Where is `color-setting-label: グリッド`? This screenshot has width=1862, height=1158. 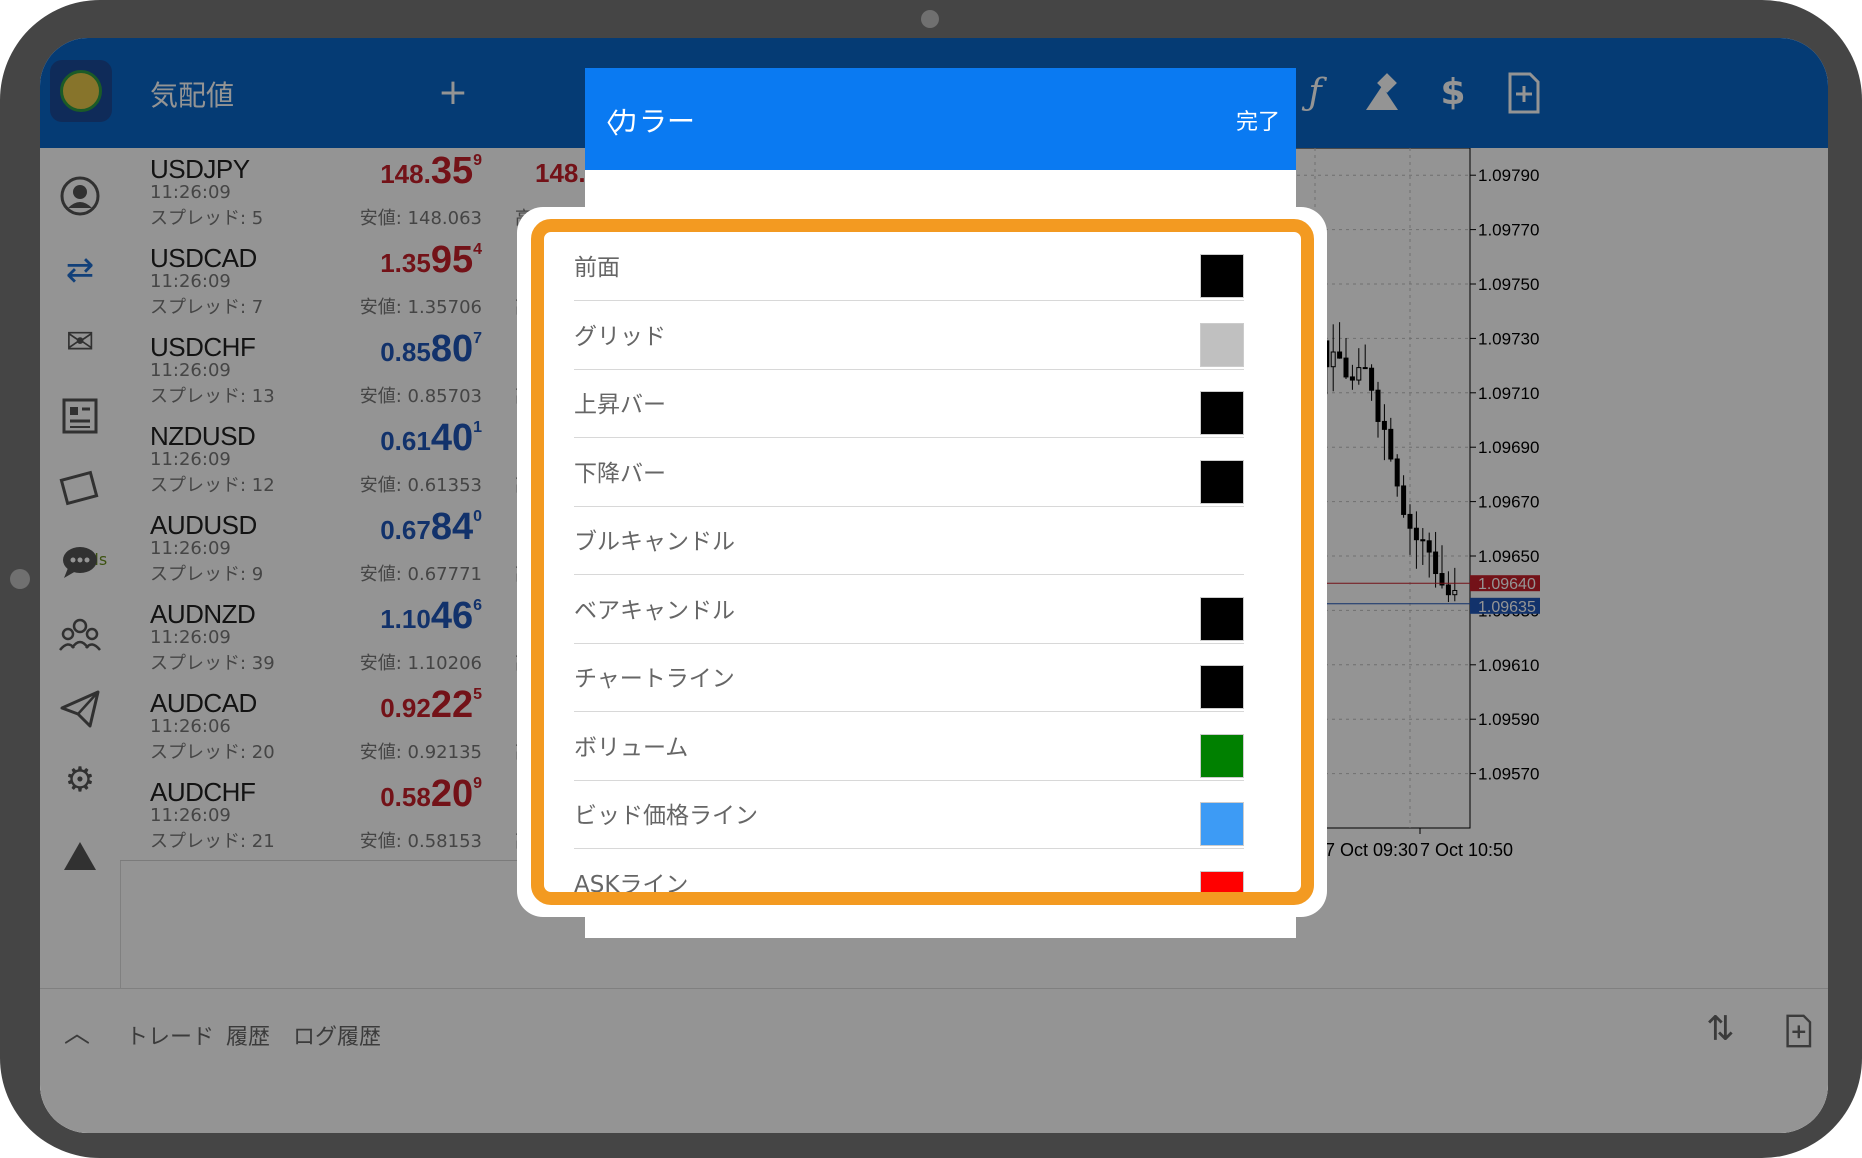
color-setting-label: グリッド is located at coordinates (620, 336).